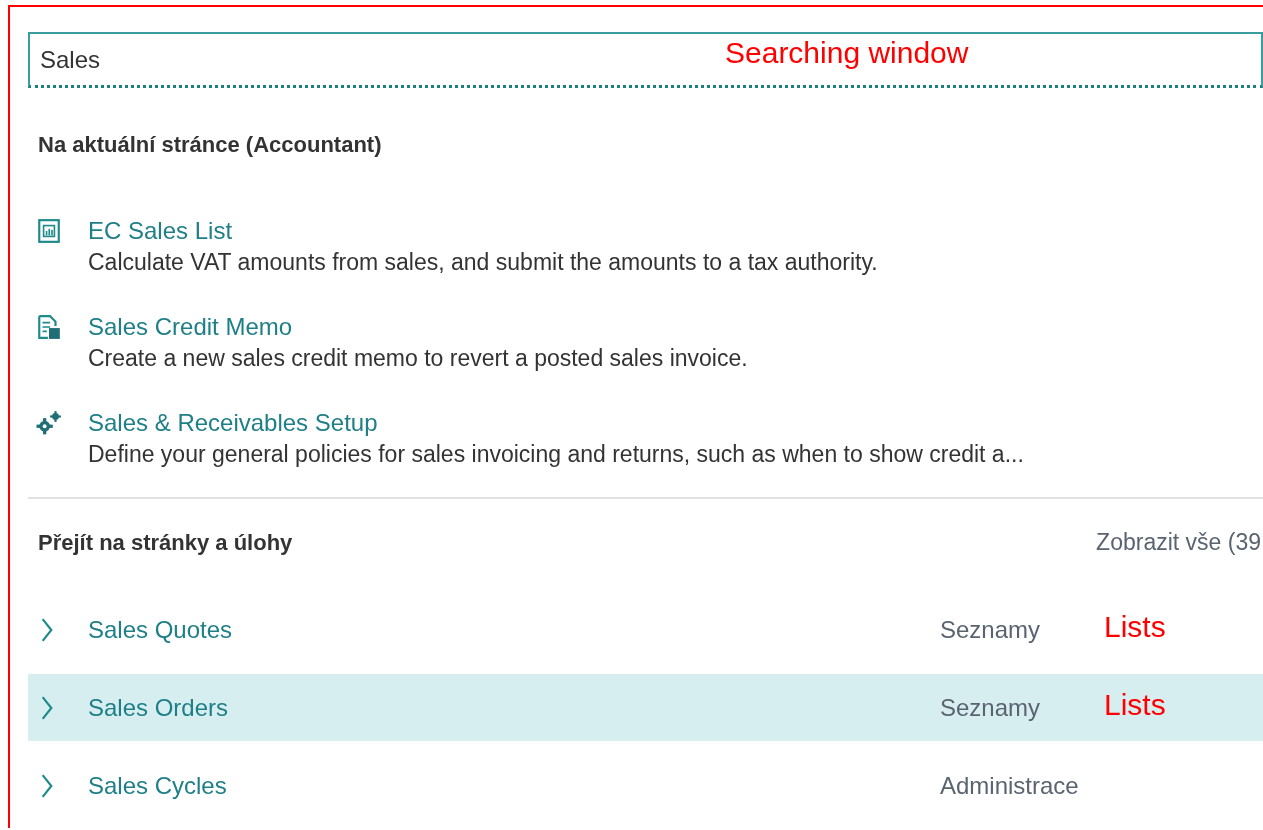  What do you see at coordinates (645, 629) in the screenshot?
I see `result-row: Sales Quotes Seznamy Lists` at bounding box center [645, 629].